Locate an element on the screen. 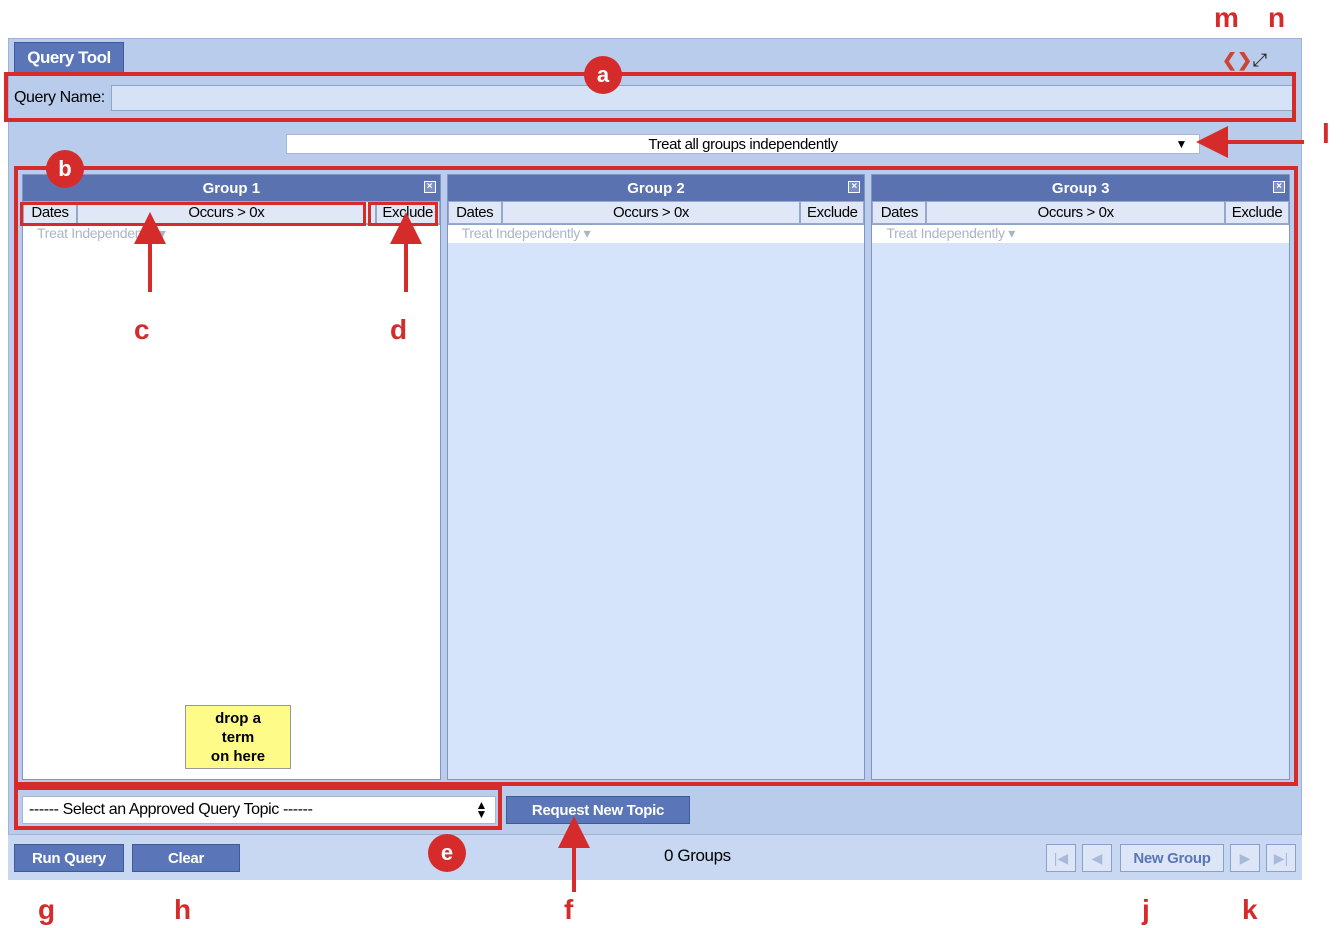 The image size is (1344, 928). tab-query-tool: Query Tool is located at coordinates (69, 58).